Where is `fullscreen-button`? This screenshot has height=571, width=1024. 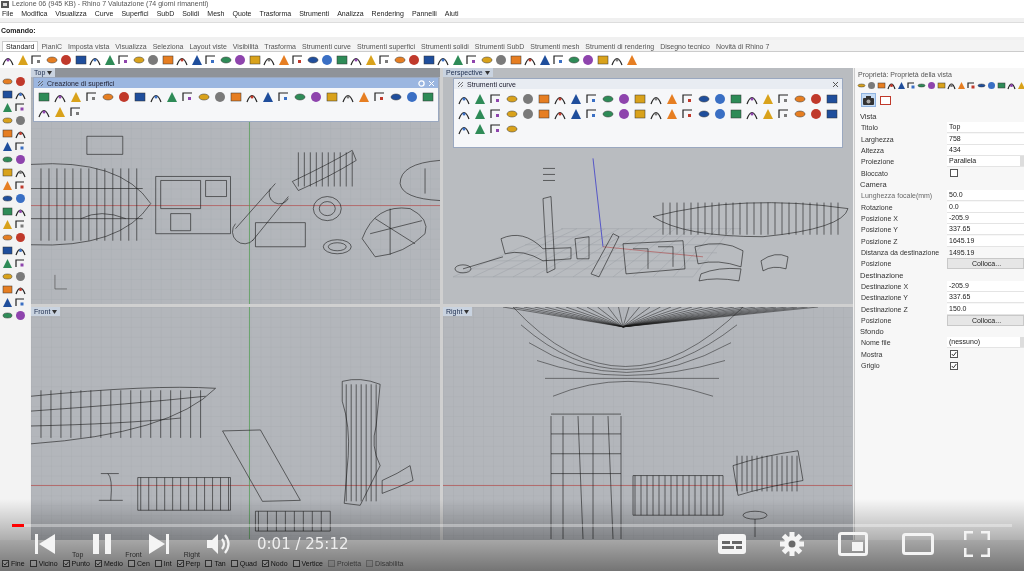
fullscreen-button is located at coordinates (977, 544).